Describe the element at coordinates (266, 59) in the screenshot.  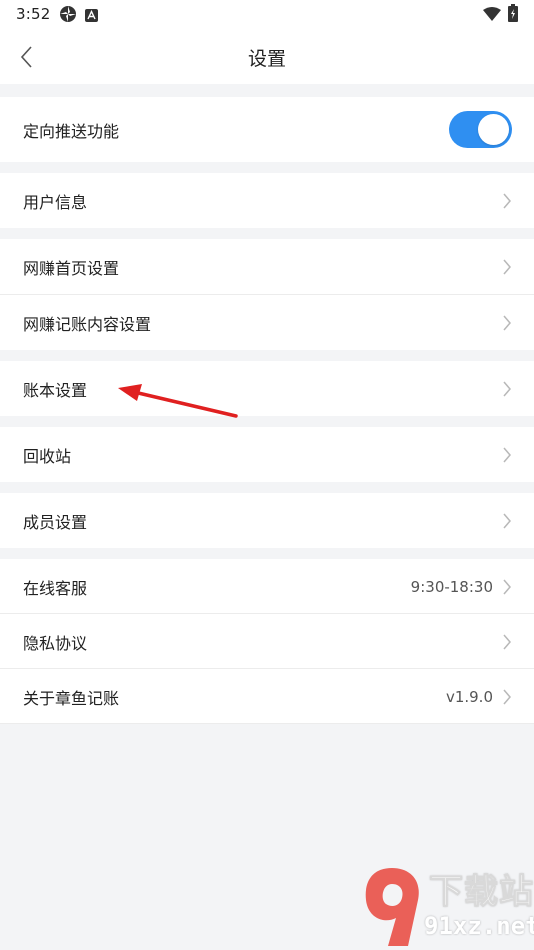
I see `page-title: 设置` at that location.